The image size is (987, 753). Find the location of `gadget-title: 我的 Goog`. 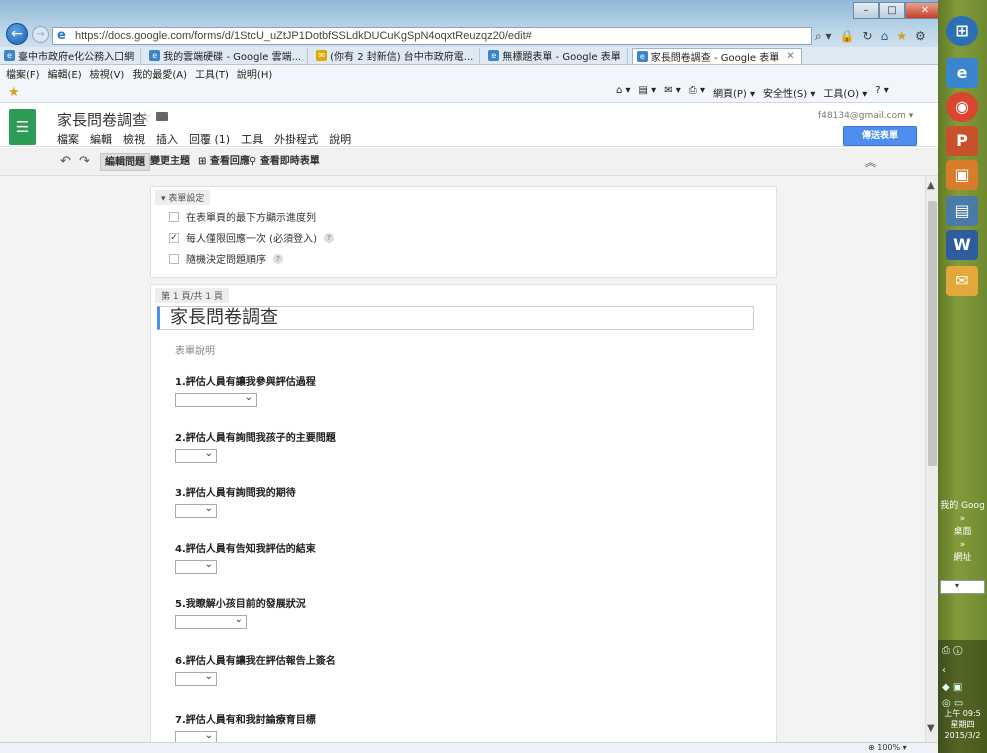

gadget-title: 我的 Goog is located at coordinates (962, 506).